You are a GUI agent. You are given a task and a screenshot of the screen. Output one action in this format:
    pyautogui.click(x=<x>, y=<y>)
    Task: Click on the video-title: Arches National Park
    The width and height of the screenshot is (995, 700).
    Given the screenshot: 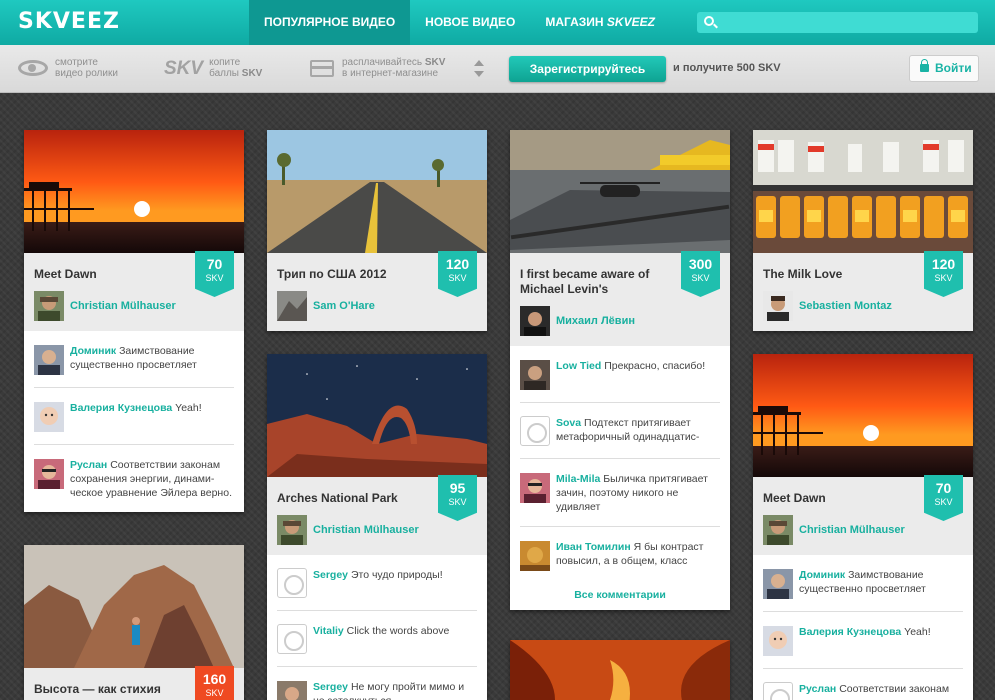 What is the action you would take?
    pyautogui.click(x=352, y=498)
    